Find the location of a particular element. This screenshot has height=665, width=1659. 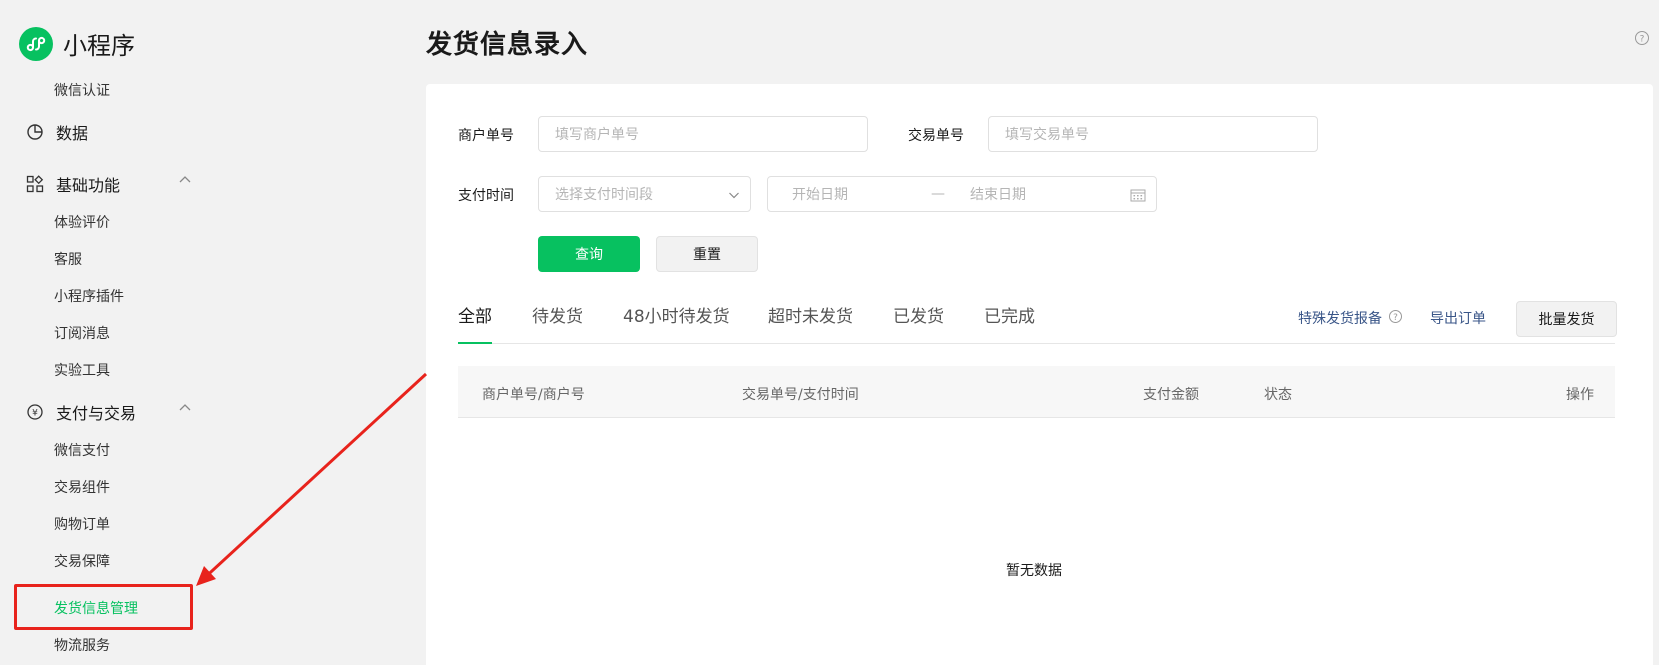

column-amount: 支付金额 is located at coordinates (1171, 395).